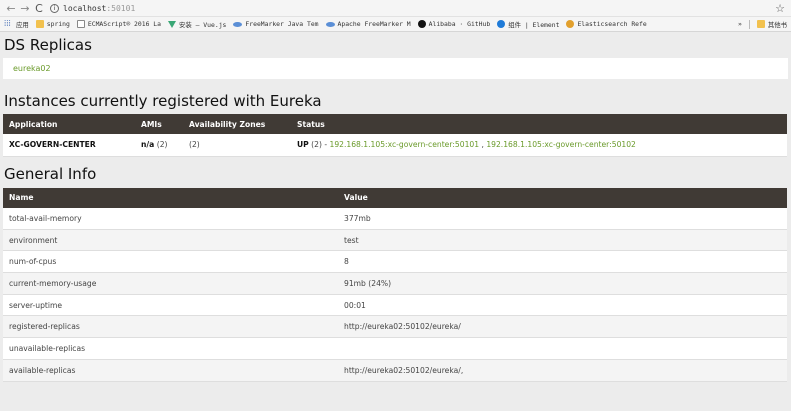 The width and height of the screenshot is (791, 411). What do you see at coordinates (395, 240) in the screenshot?
I see `table-row: environment test` at bounding box center [395, 240].